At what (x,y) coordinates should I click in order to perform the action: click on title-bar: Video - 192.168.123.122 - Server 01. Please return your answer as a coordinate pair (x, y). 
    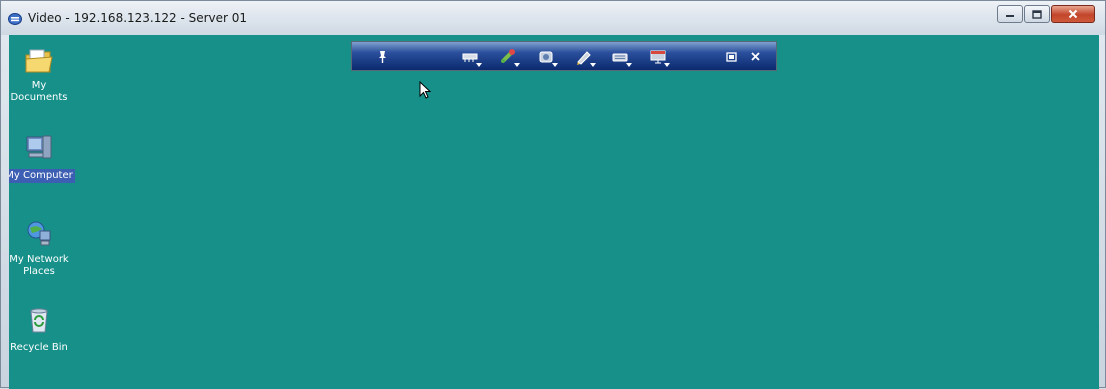
    Looking at the image, I should click on (553, 18).